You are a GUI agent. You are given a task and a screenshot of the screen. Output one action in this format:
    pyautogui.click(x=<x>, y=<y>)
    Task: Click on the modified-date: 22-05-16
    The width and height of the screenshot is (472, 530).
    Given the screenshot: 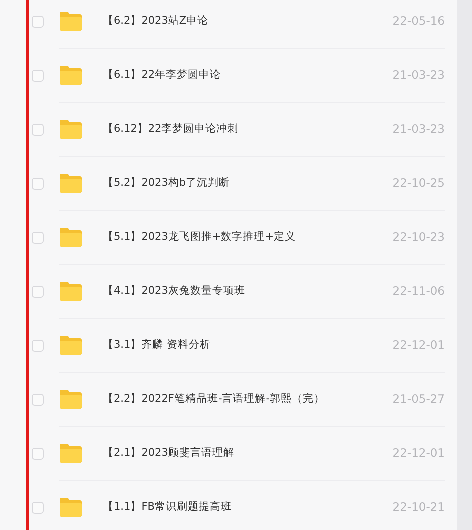 What is the action you would take?
    pyautogui.click(x=418, y=21)
    